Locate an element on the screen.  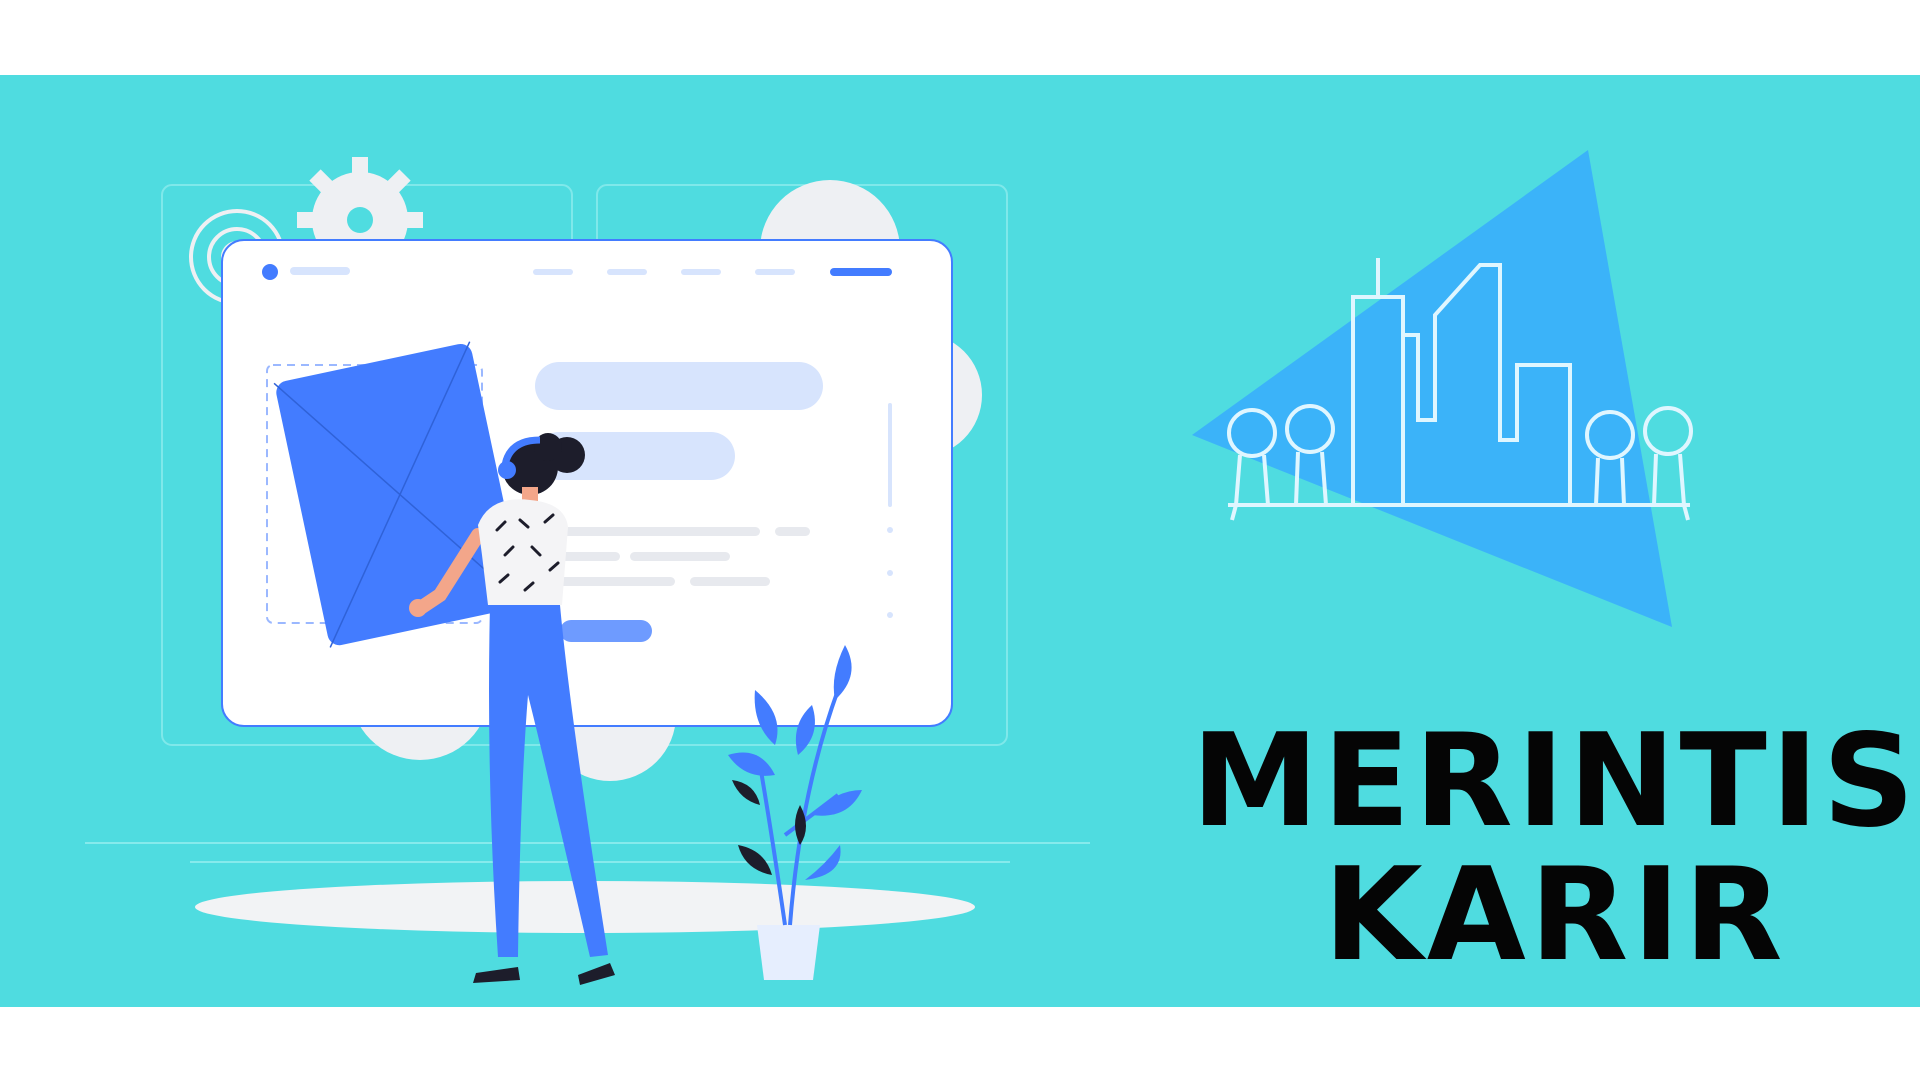
logo-triangle is located at coordinates (1432, 388).